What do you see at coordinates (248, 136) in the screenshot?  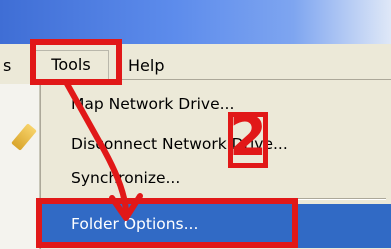 I see `annotation-step-number: 2` at bounding box center [248, 136].